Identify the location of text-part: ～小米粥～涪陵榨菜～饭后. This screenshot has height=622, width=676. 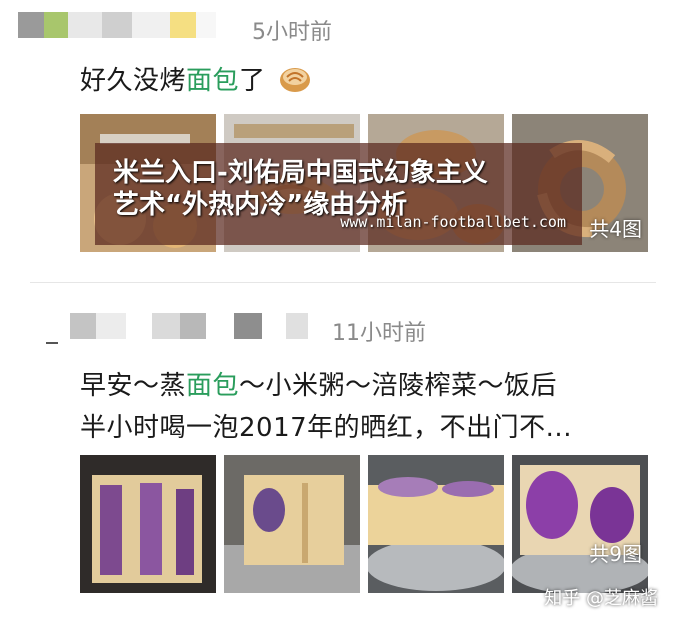
(398, 386).